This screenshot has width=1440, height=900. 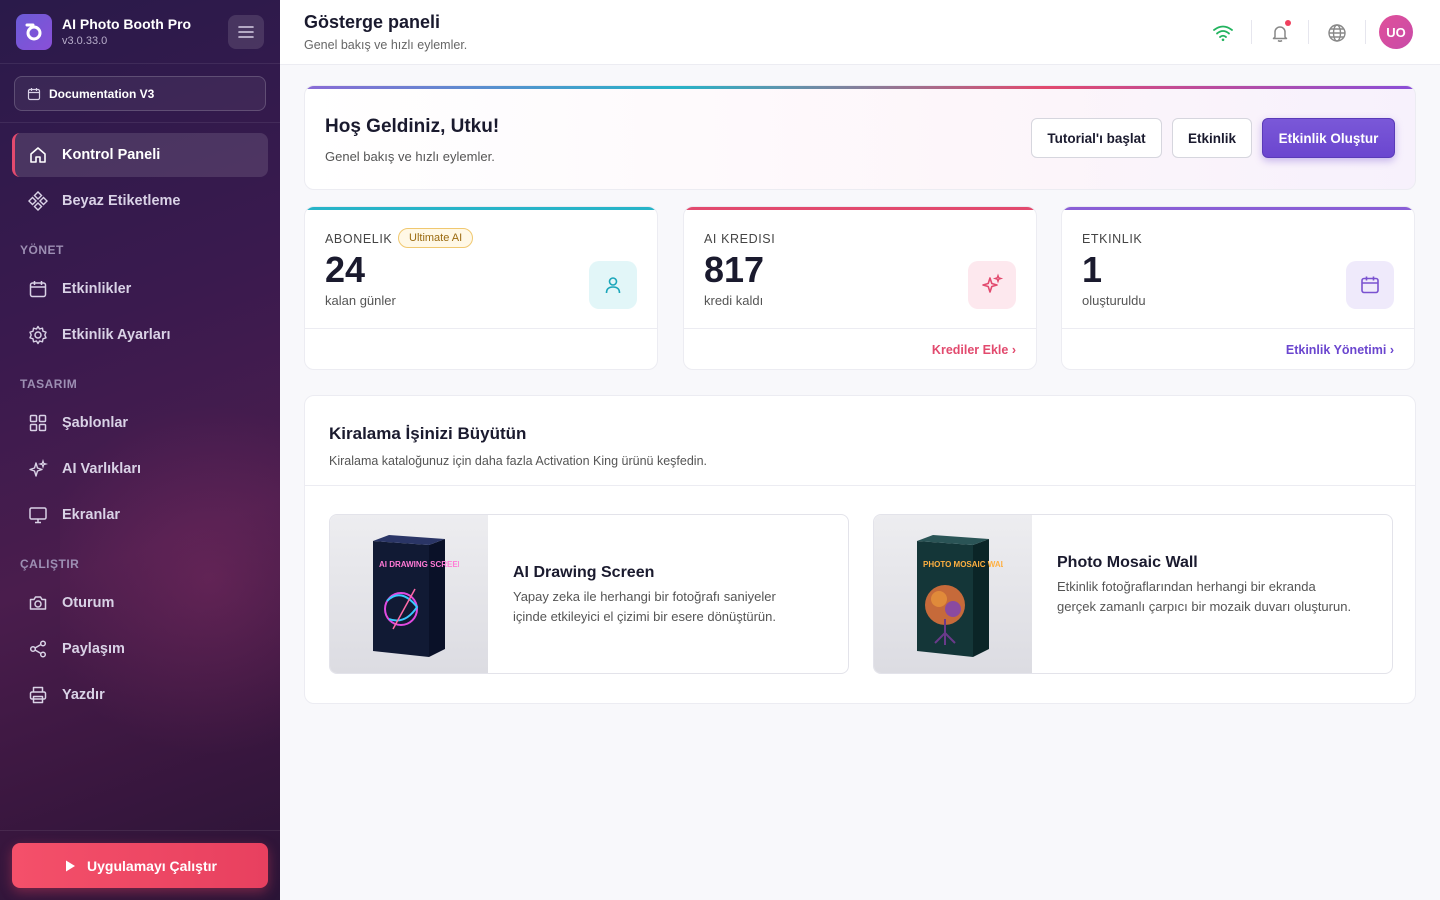 I want to click on sidebar-item-label: Kontrol Paneli, so click(x=111, y=155).